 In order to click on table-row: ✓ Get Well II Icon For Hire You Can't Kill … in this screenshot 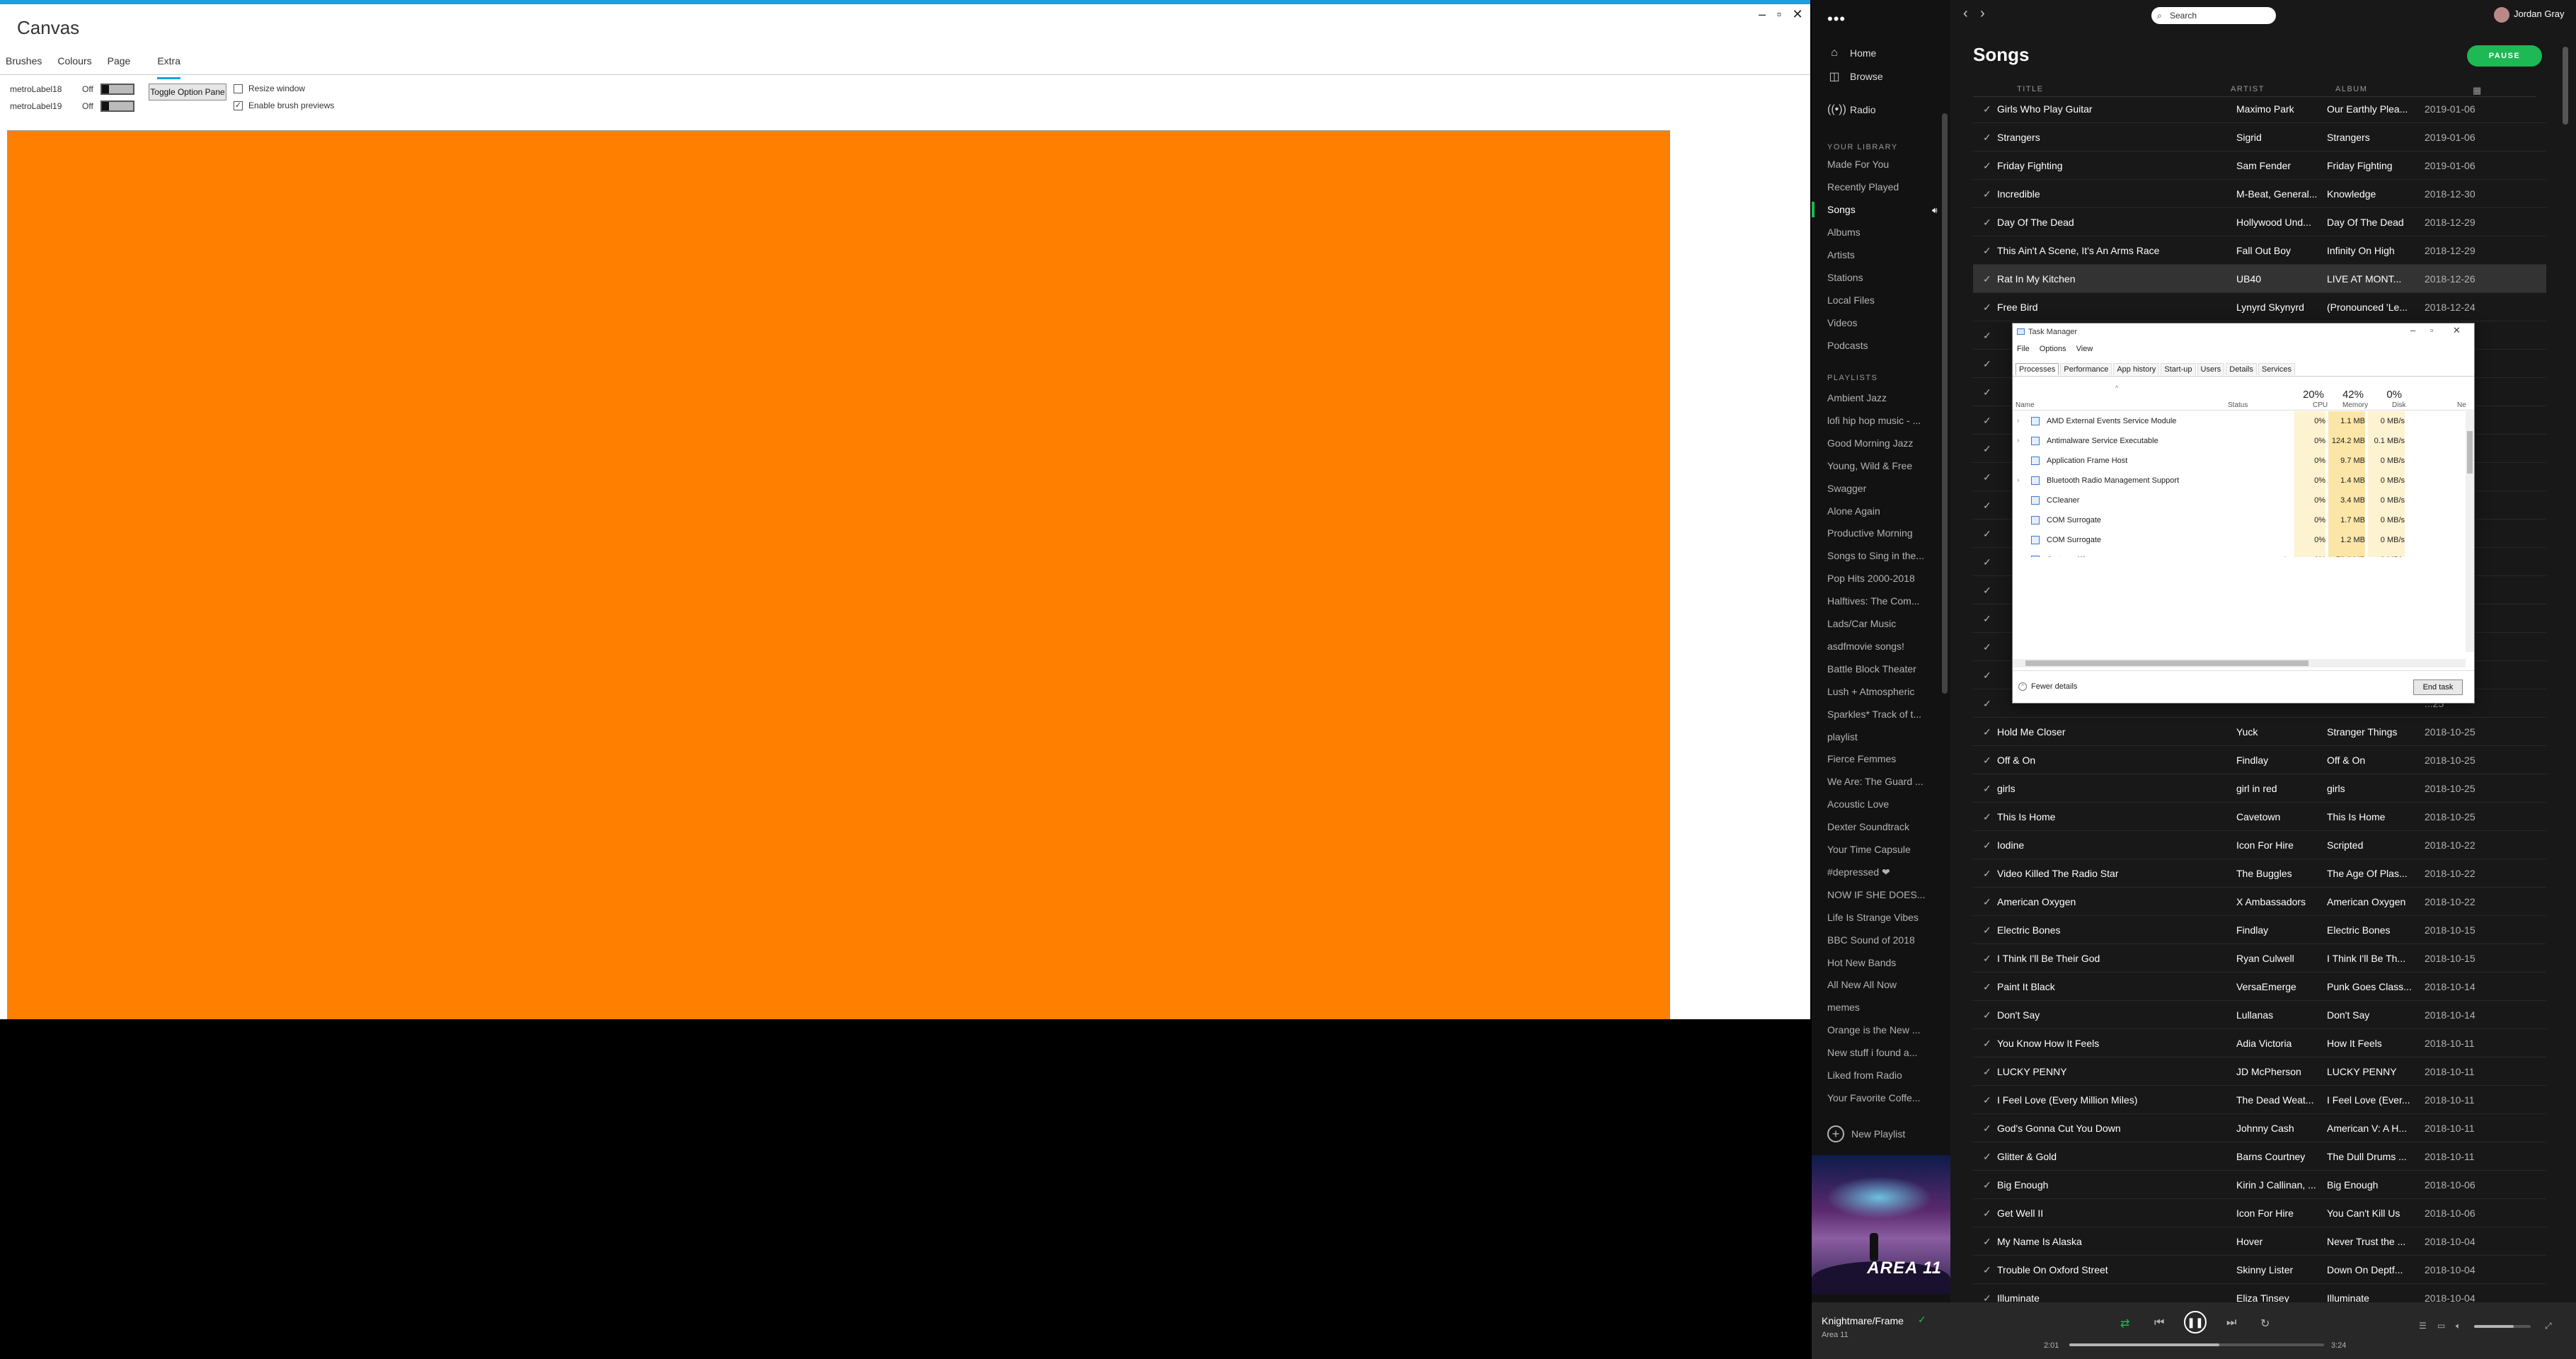, I will do `click(2260, 1213)`.